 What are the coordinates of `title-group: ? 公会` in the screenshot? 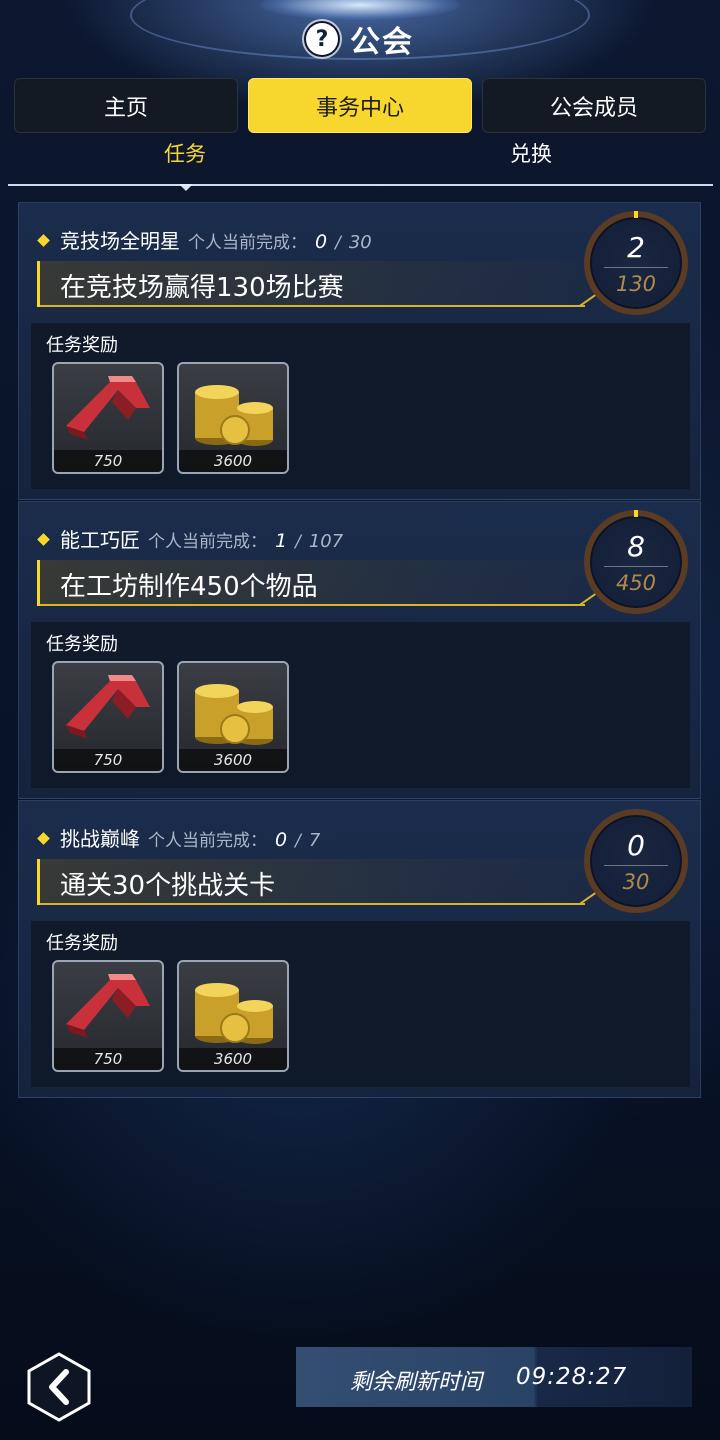 It's located at (360, 39).